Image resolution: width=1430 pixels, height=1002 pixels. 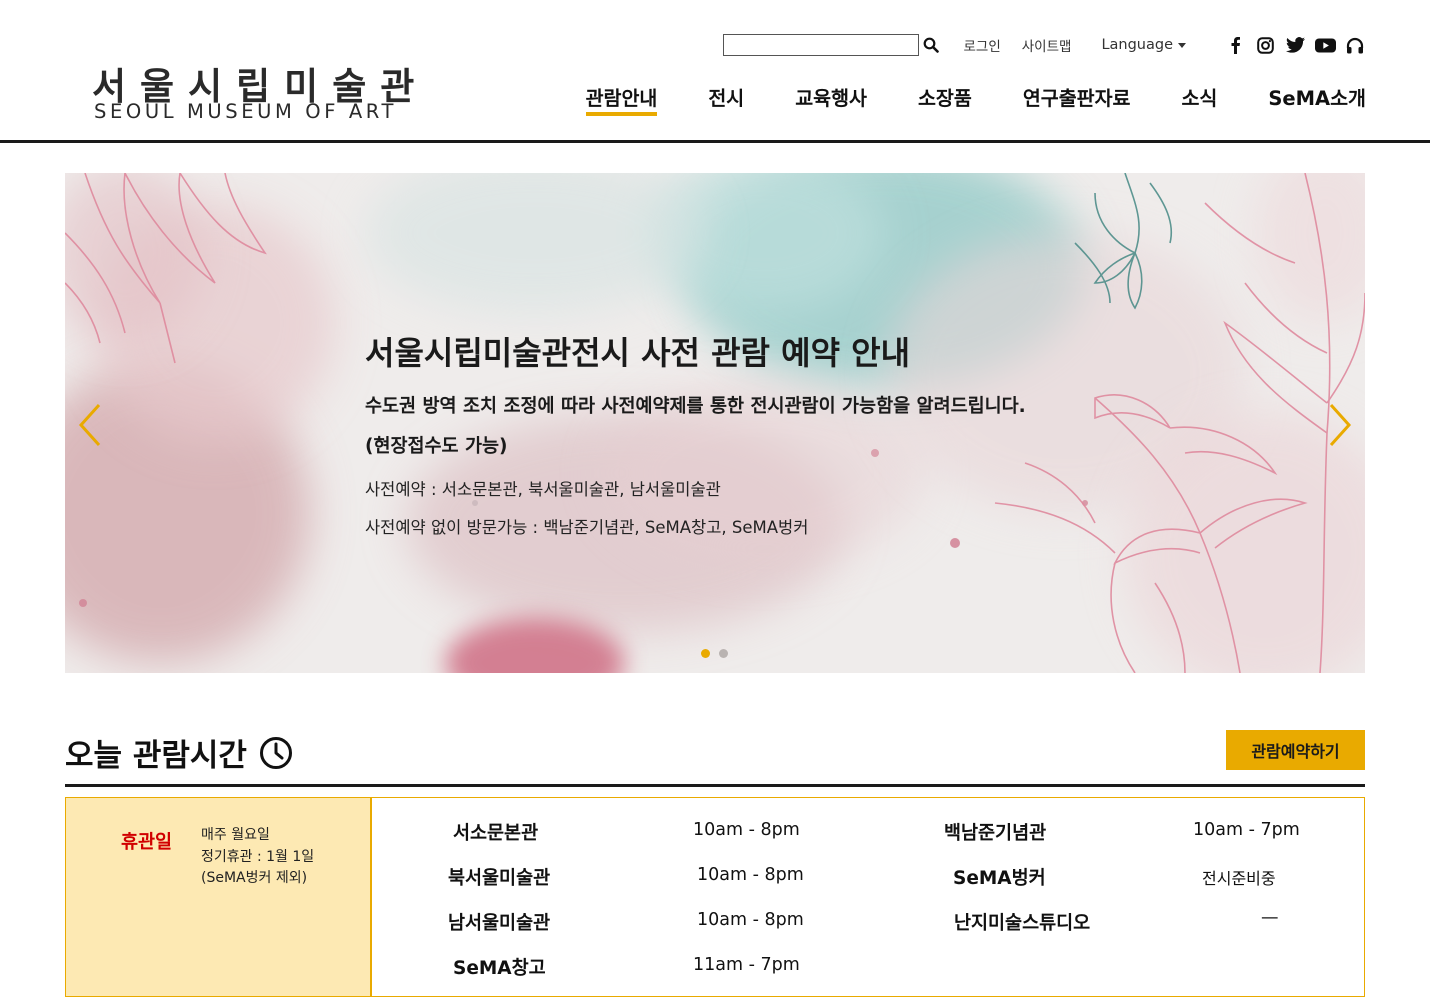 I want to click on venue-name: 난지미술스튜디오, so click(x=1022, y=922).